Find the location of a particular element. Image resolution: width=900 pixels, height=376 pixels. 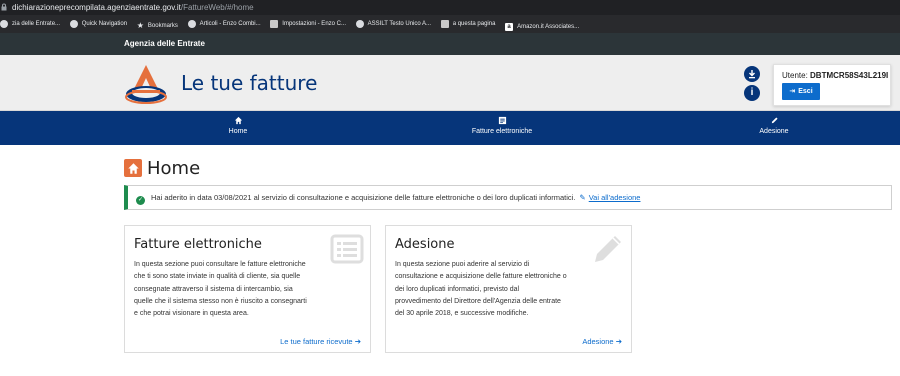

amazon-icon: a is located at coordinates (509, 27).